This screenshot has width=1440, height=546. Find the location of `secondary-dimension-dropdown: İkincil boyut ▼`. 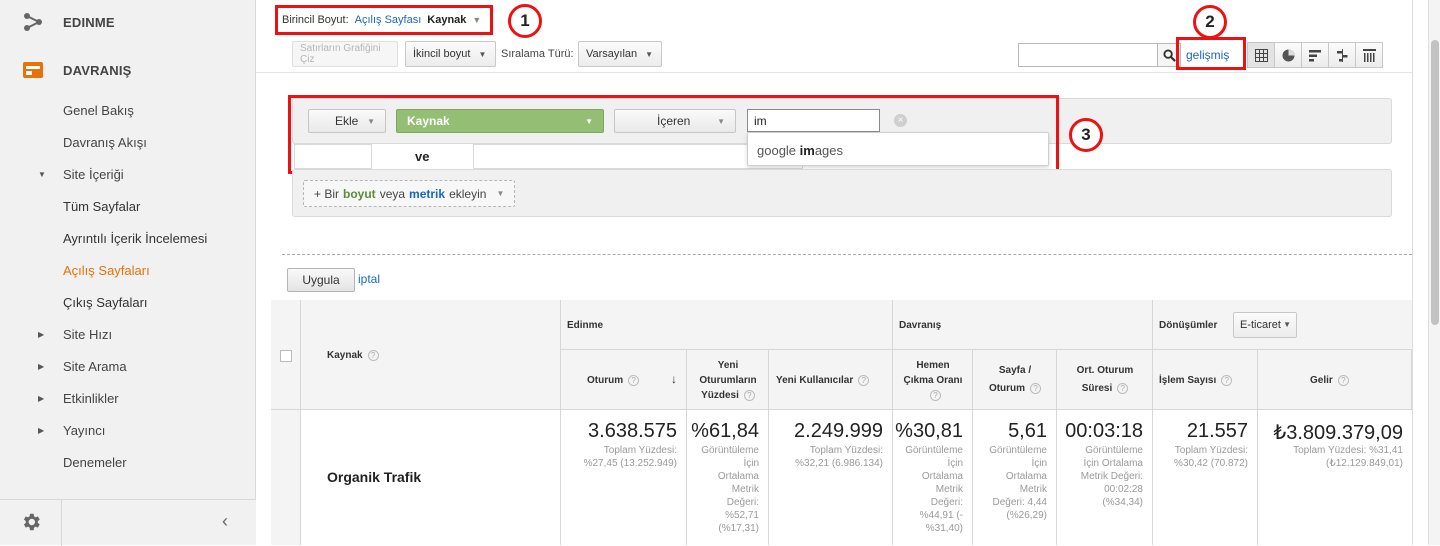

secondary-dimension-dropdown: İkincil boyut ▼ is located at coordinates (450, 54).